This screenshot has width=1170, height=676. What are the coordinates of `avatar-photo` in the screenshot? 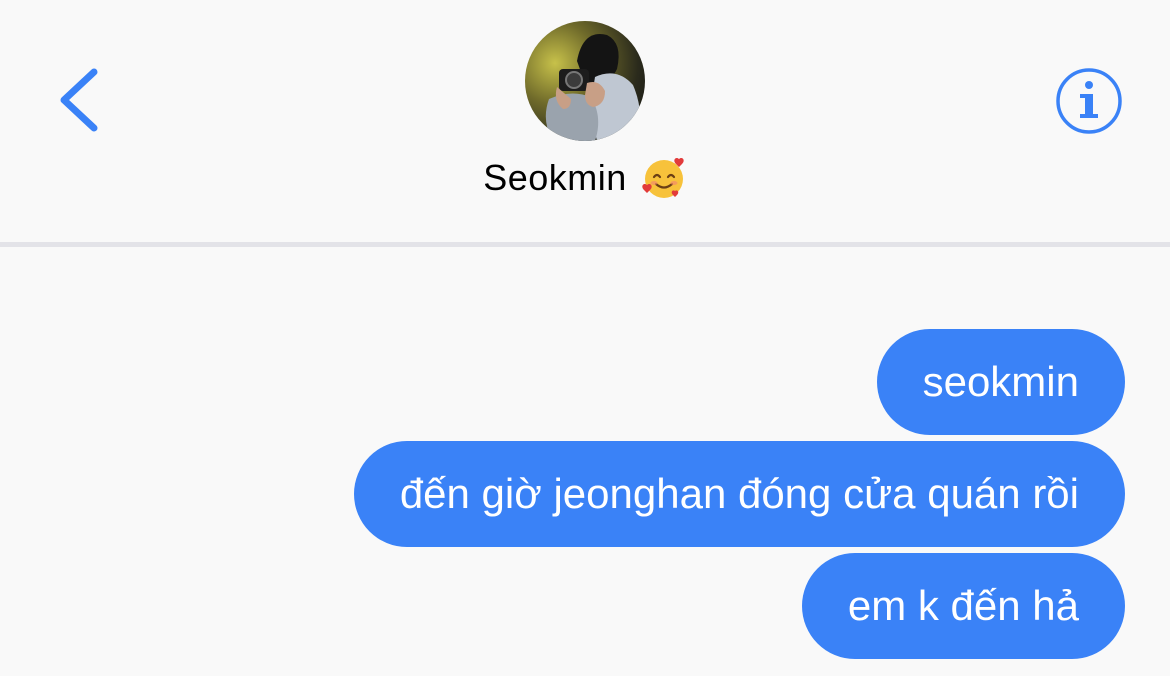 It's located at (593, 87).